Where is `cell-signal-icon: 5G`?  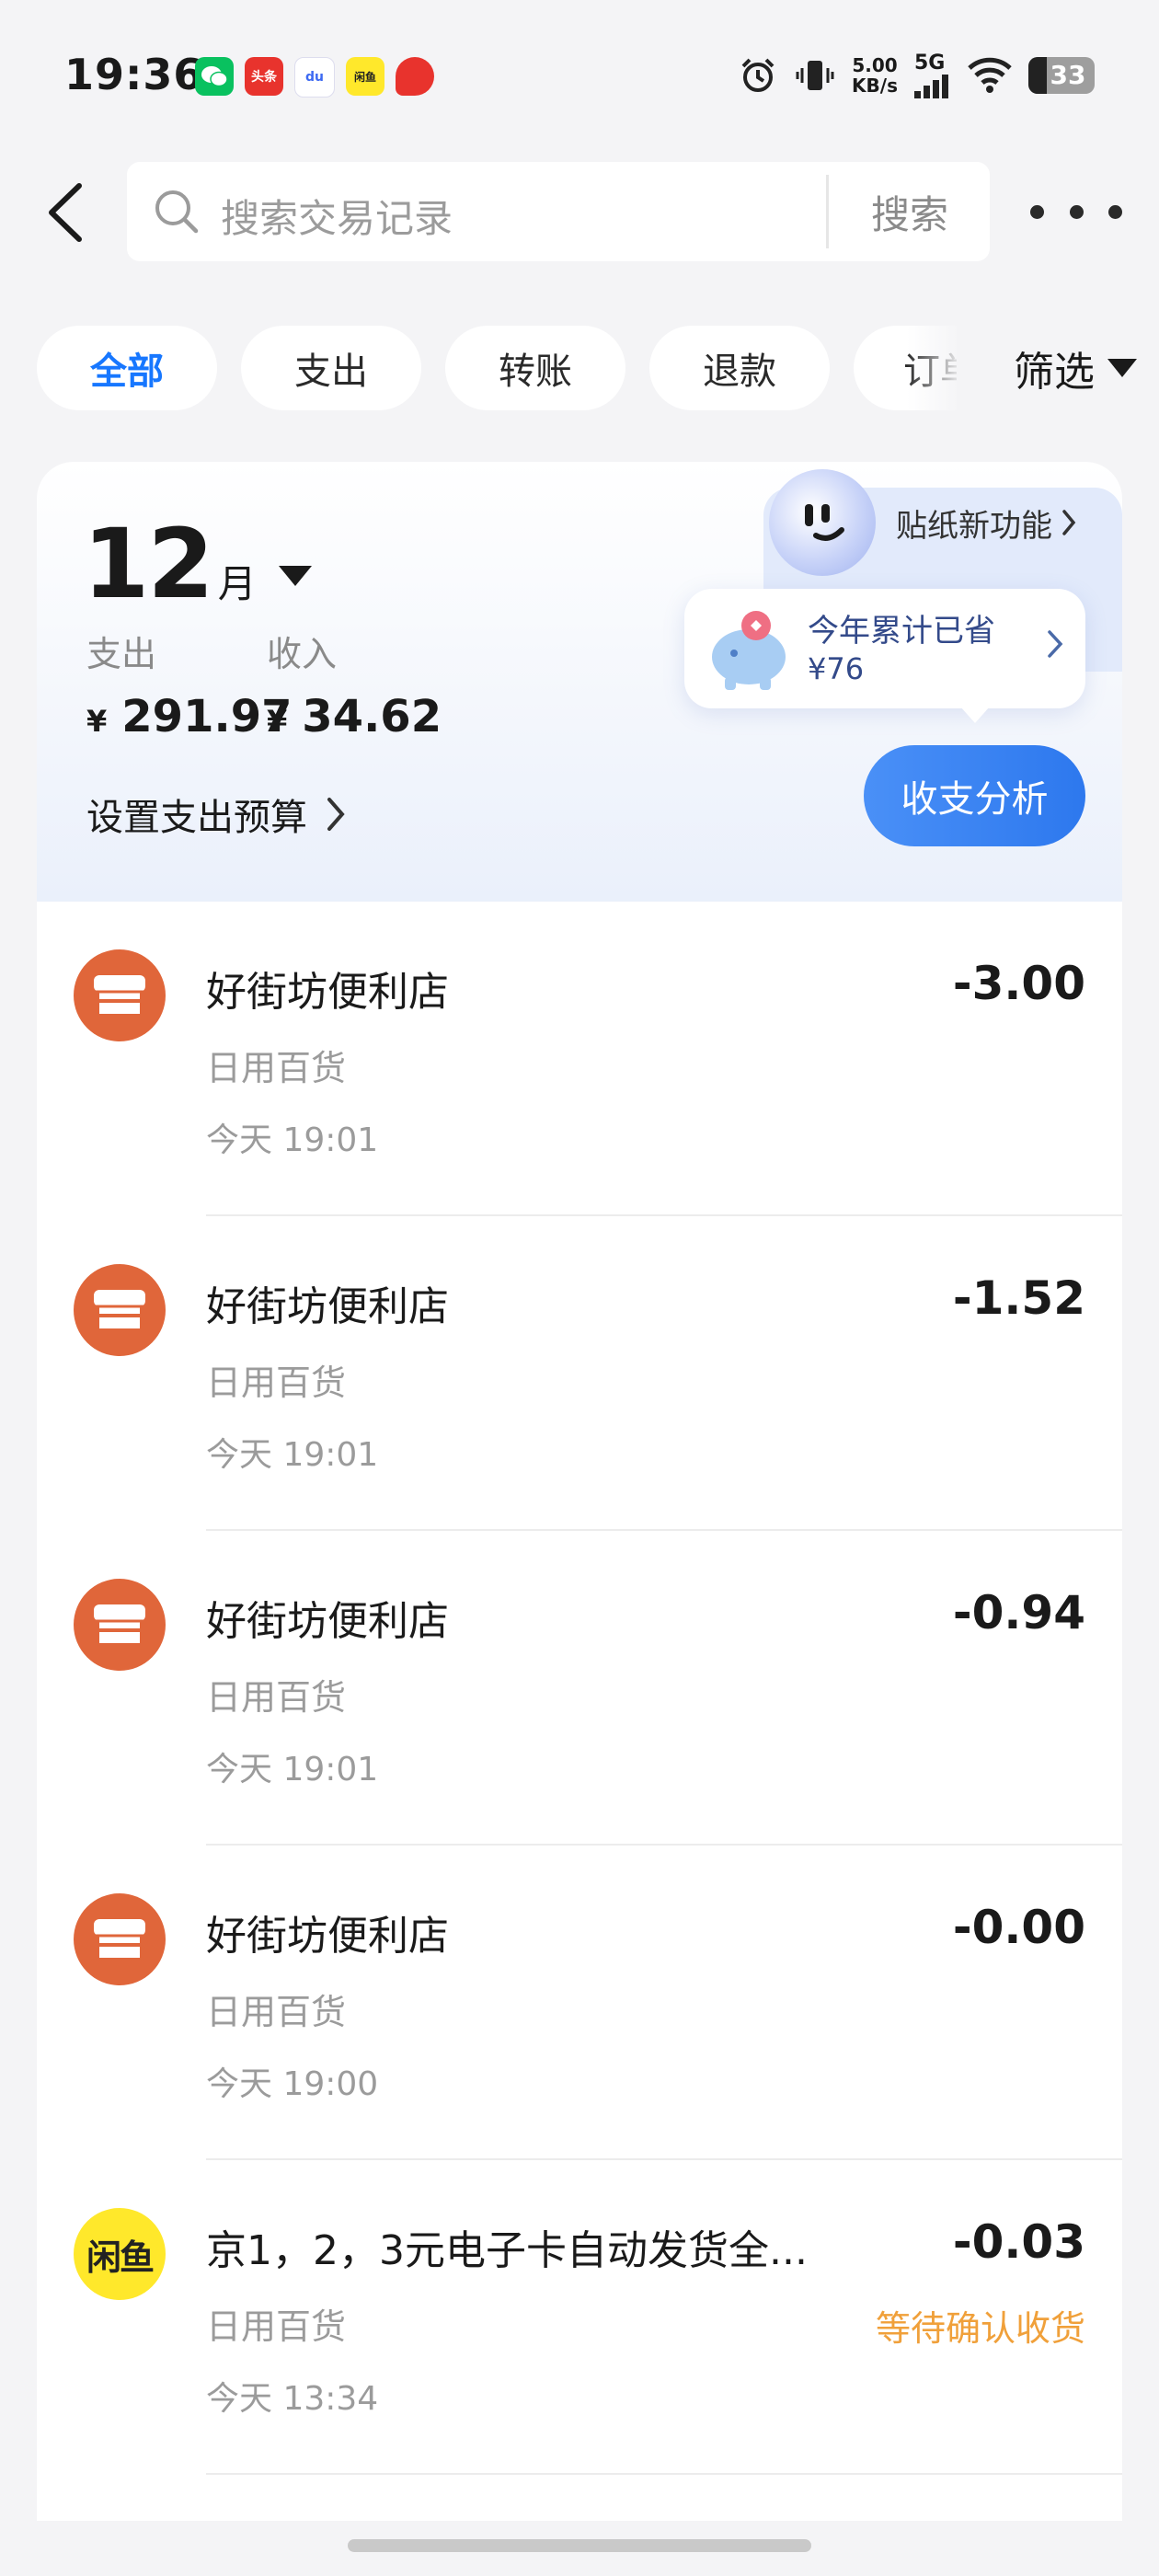 cell-signal-icon: 5G is located at coordinates (932, 75).